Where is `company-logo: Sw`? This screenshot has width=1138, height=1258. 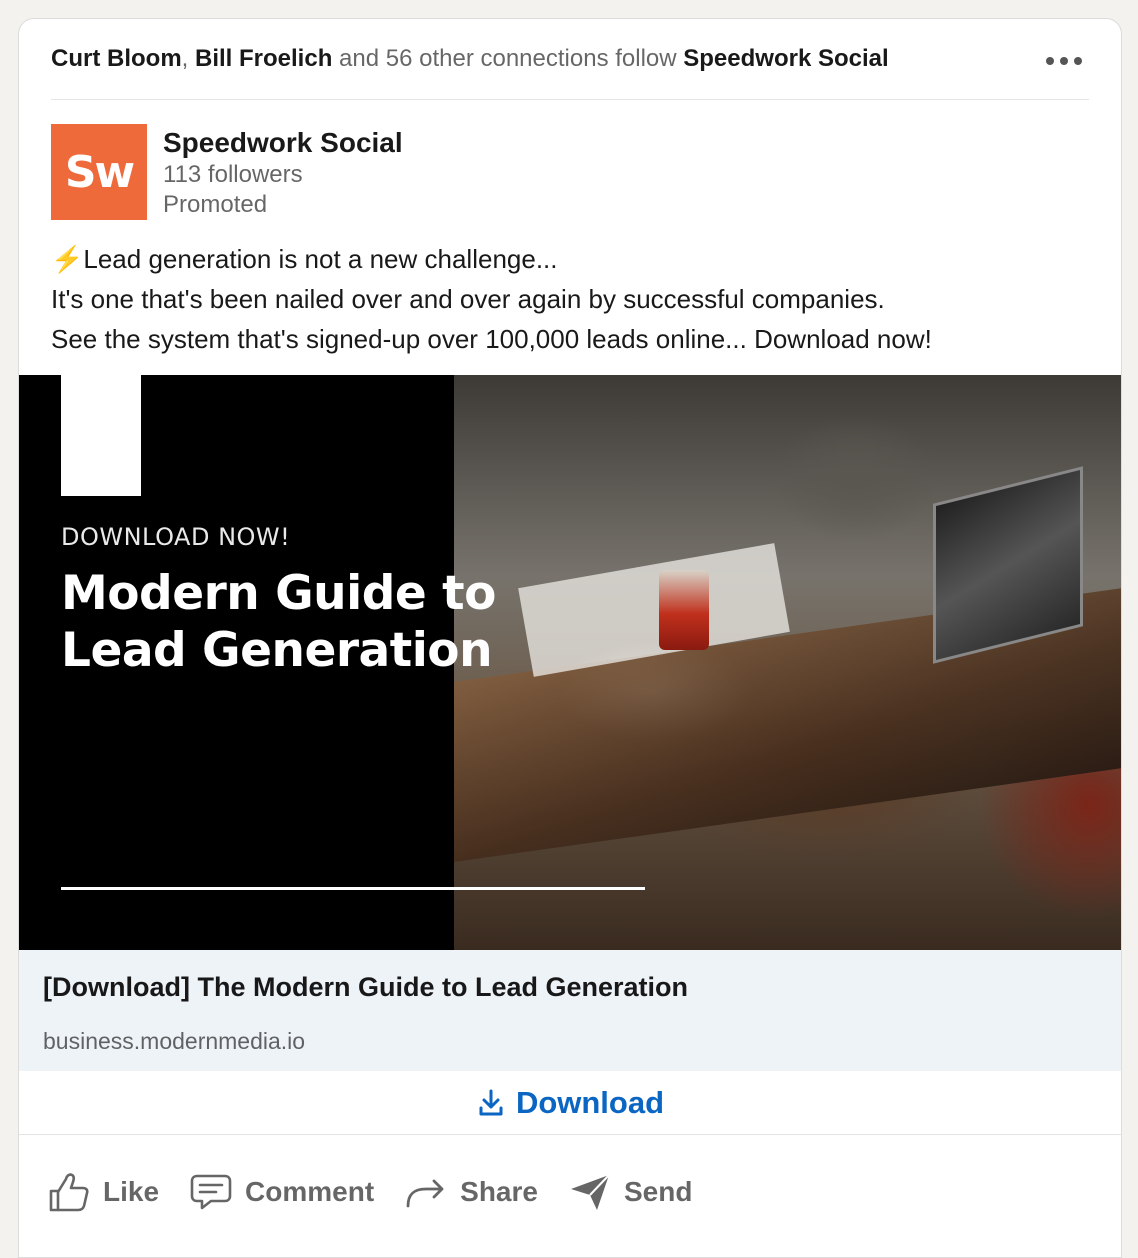
company-logo: Sw is located at coordinates (99, 172).